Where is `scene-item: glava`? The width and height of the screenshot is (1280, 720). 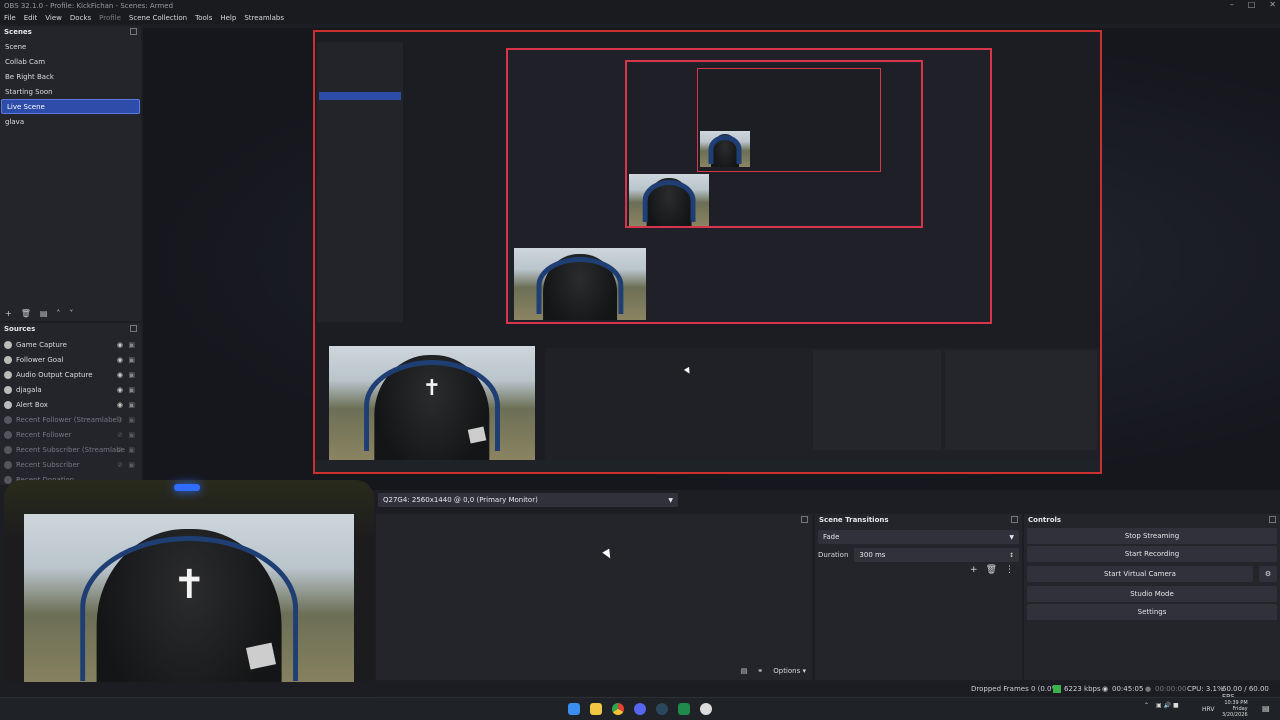
scene-item: glava is located at coordinates (70, 121).